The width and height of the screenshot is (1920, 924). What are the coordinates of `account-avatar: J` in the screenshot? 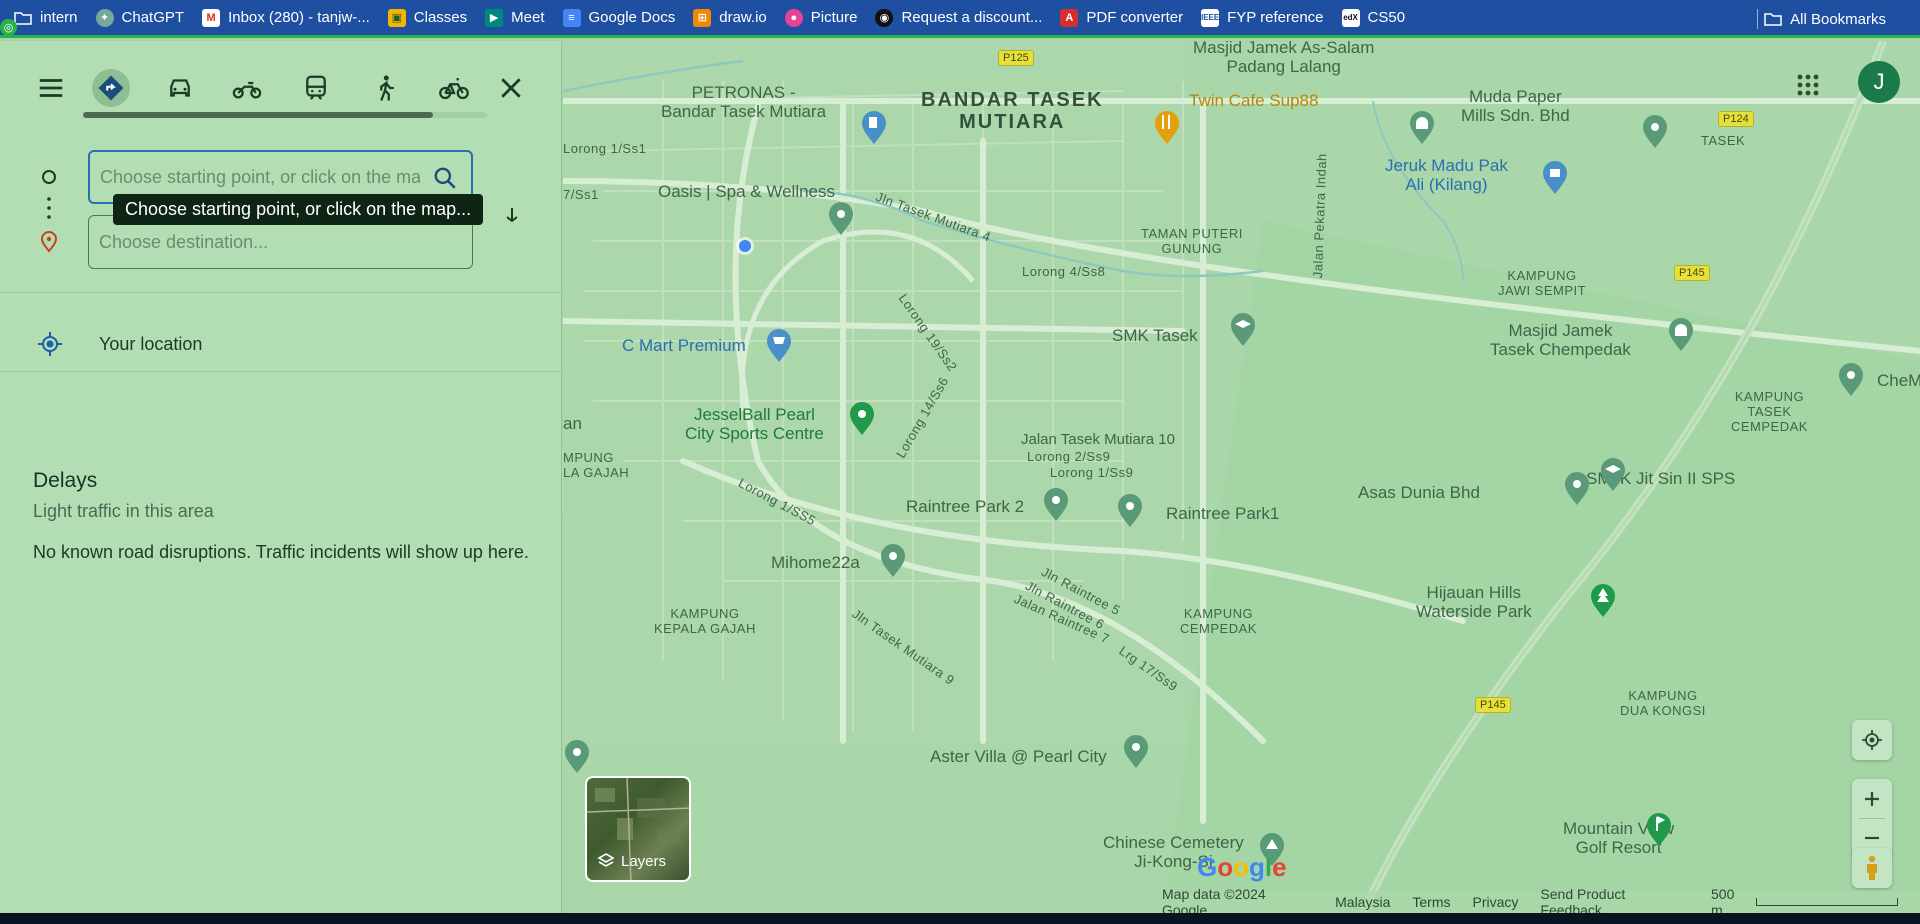 It's located at (1879, 82).